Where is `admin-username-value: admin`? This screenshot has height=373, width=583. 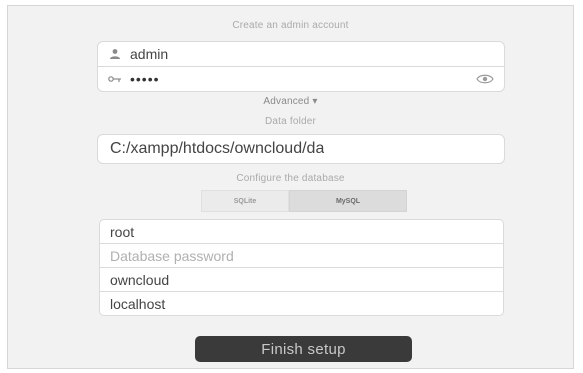 admin-username-value: admin is located at coordinates (149, 54).